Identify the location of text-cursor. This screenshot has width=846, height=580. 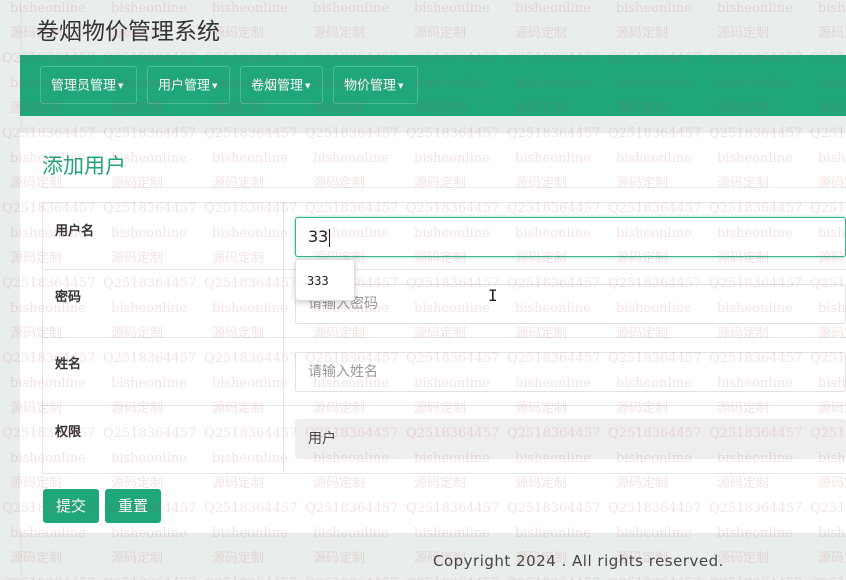
(330, 237).